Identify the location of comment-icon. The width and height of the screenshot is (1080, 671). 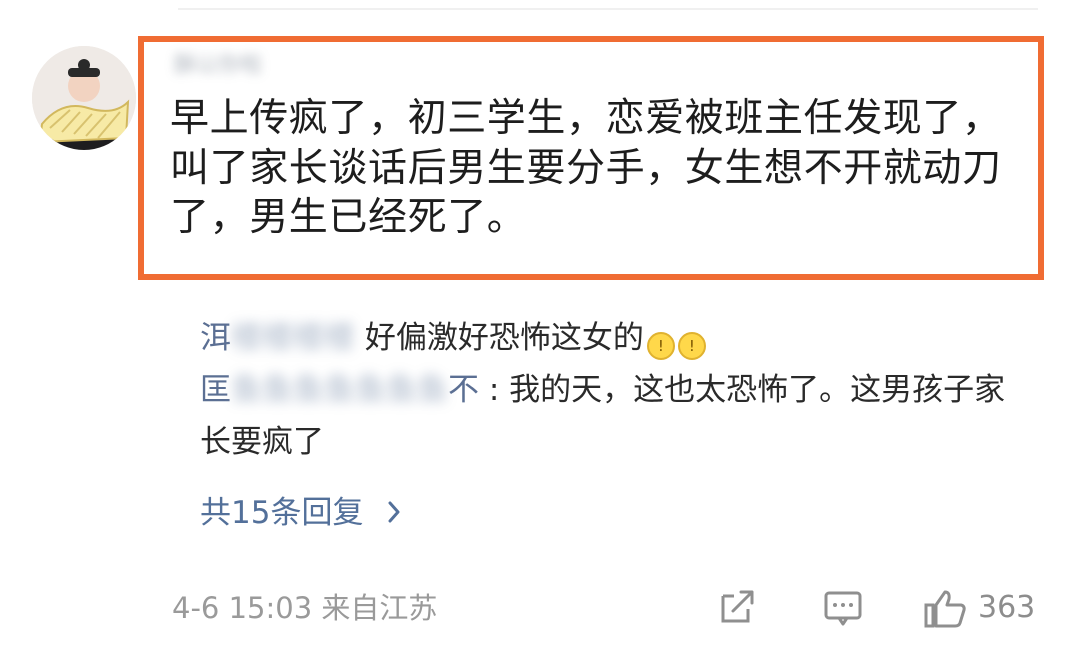
(843, 608).